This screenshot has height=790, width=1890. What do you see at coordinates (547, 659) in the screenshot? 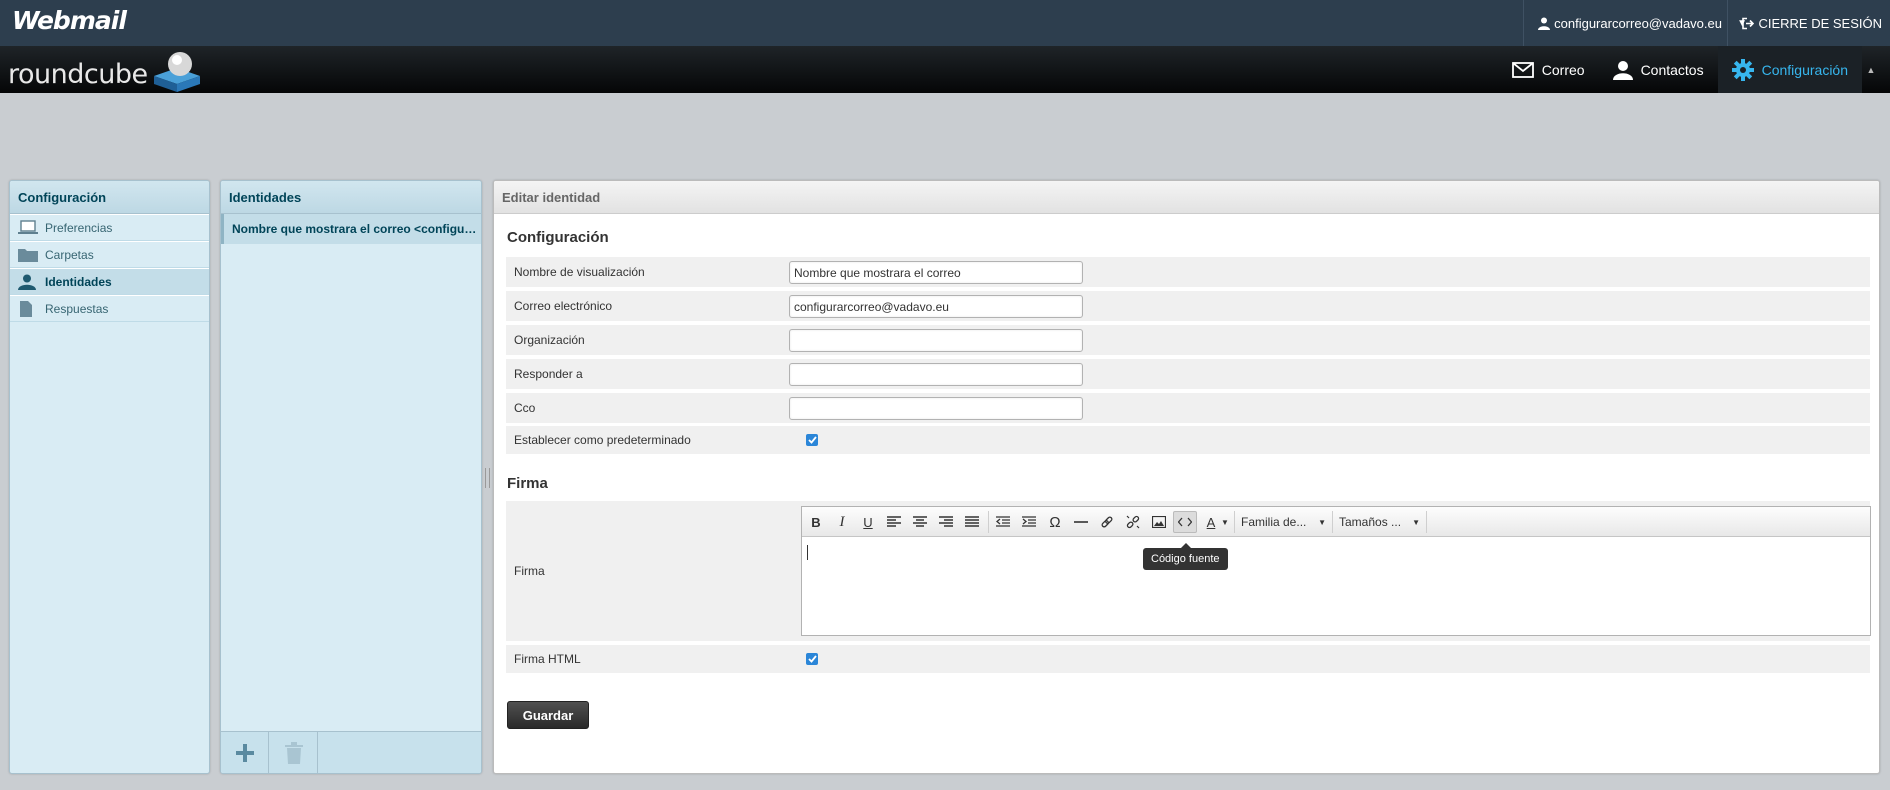
I see `html-signature-label: Firma HTML` at bounding box center [547, 659].